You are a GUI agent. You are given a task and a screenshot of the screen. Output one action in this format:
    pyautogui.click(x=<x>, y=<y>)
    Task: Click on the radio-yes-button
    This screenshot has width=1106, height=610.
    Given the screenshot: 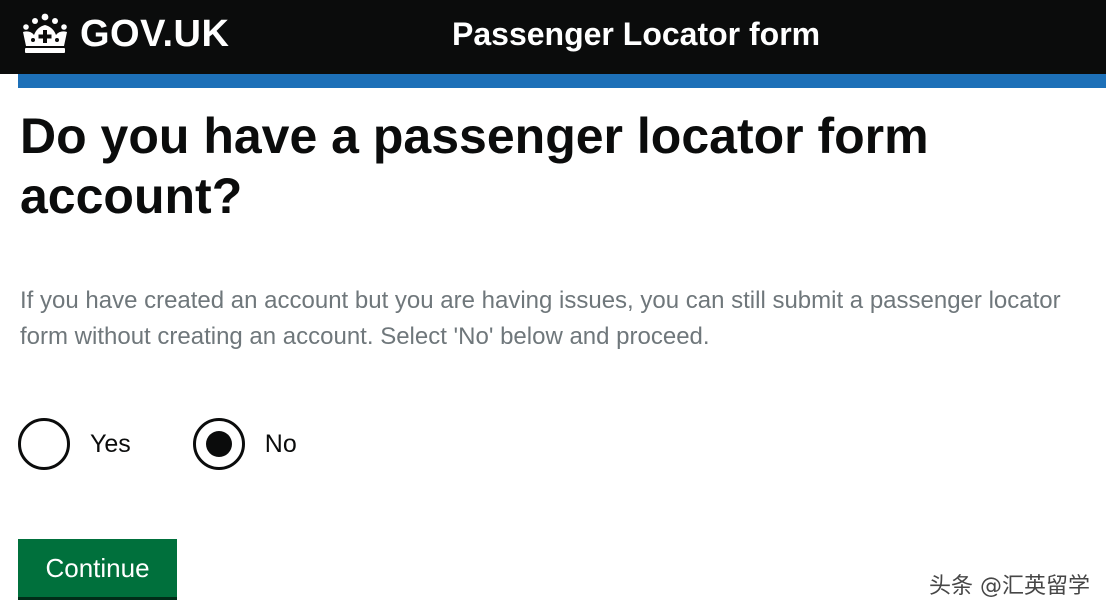 What is the action you would take?
    pyautogui.click(x=44, y=444)
    